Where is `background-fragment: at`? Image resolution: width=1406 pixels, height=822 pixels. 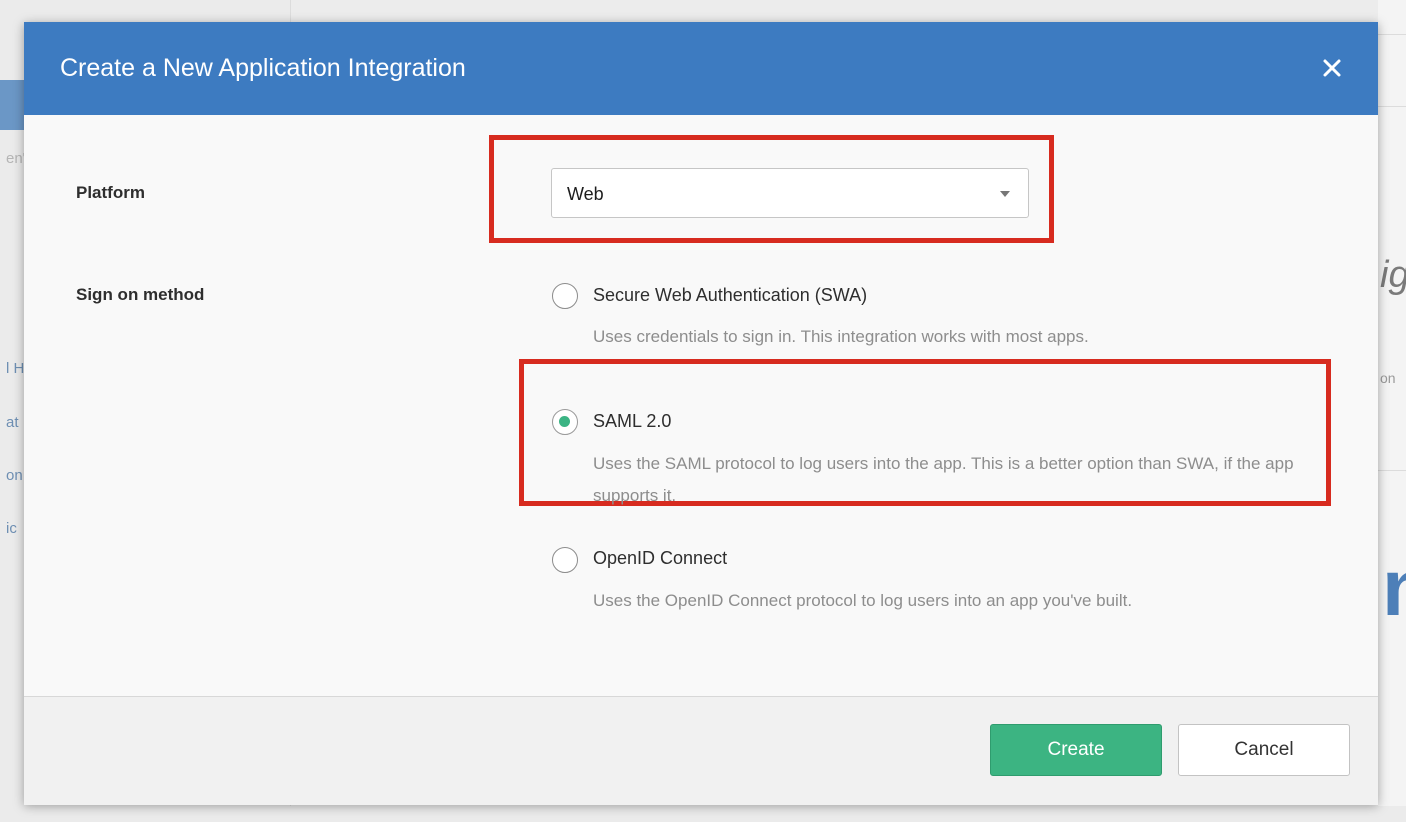 background-fragment: at is located at coordinates (12, 422).